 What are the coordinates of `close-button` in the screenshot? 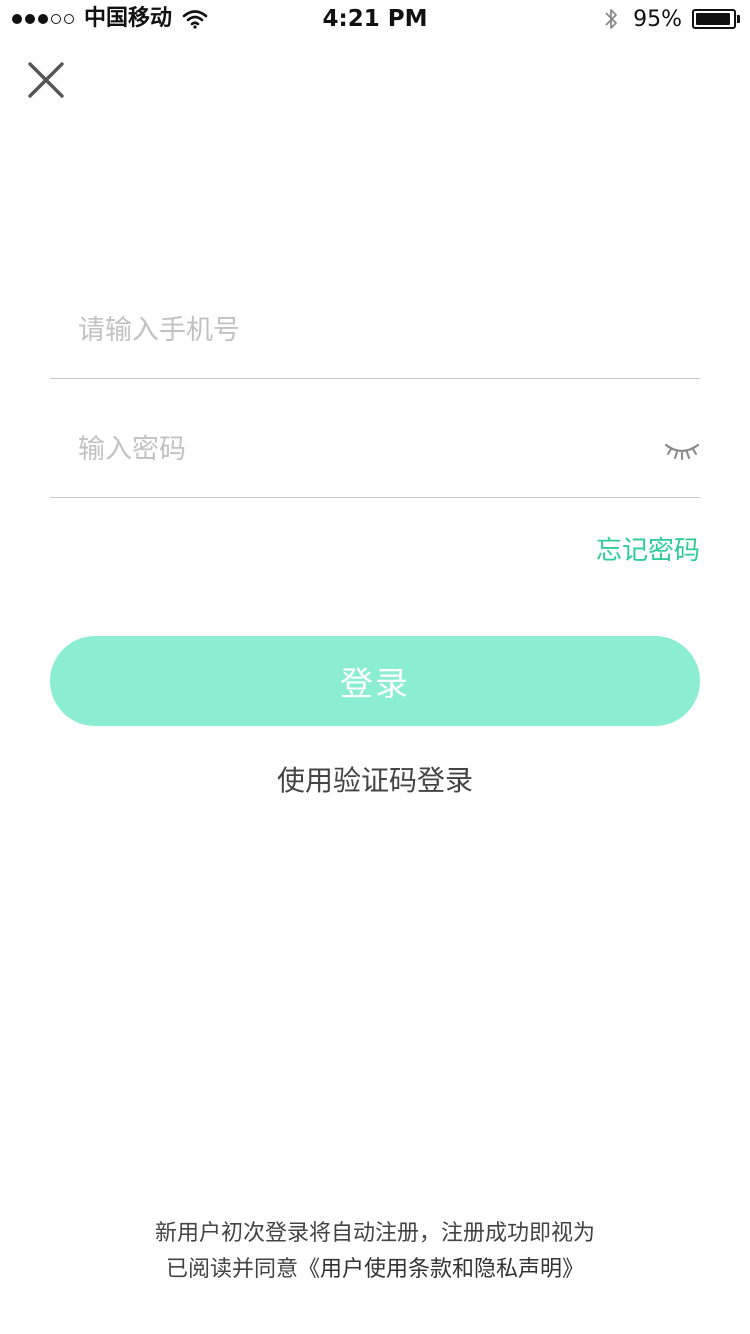 It's located at (46, 80).